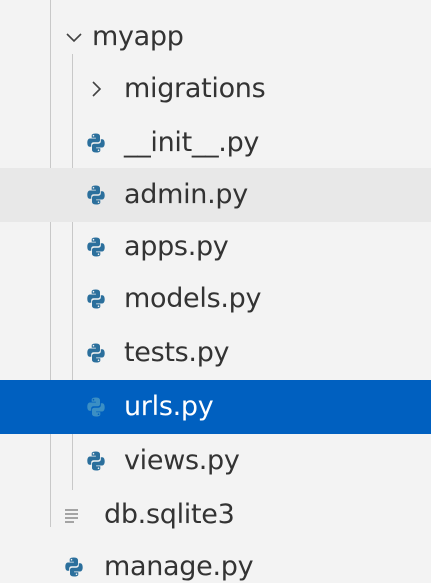 The image size is (431, 583). What do you see at coordinates (182, 460) in the screenshot?
I see `tree-item-label: views.py` at bounding box center [182, 460].